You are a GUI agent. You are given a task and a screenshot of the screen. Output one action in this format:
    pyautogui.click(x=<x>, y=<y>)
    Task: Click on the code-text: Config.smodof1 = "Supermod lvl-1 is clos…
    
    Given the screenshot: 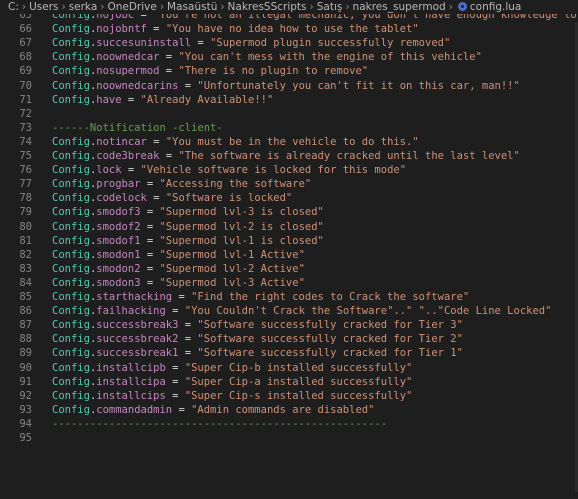 What is the action you would take?
    pyautogui.click(x=188, y=240)
    